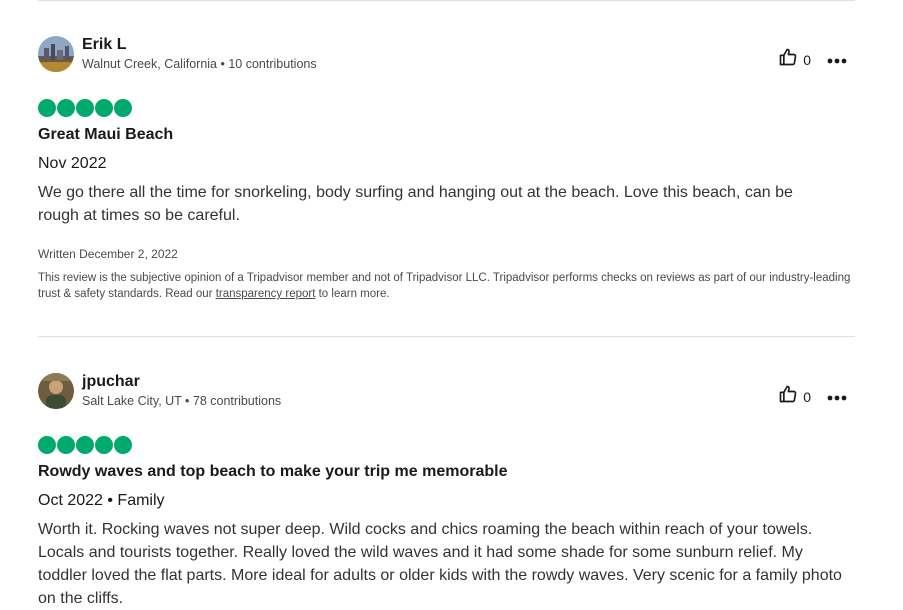  What do you see at coordinates (105, 135) in the screenshot?
I see `review-title: Great Maui Beach` at bounding box center [105, 135].